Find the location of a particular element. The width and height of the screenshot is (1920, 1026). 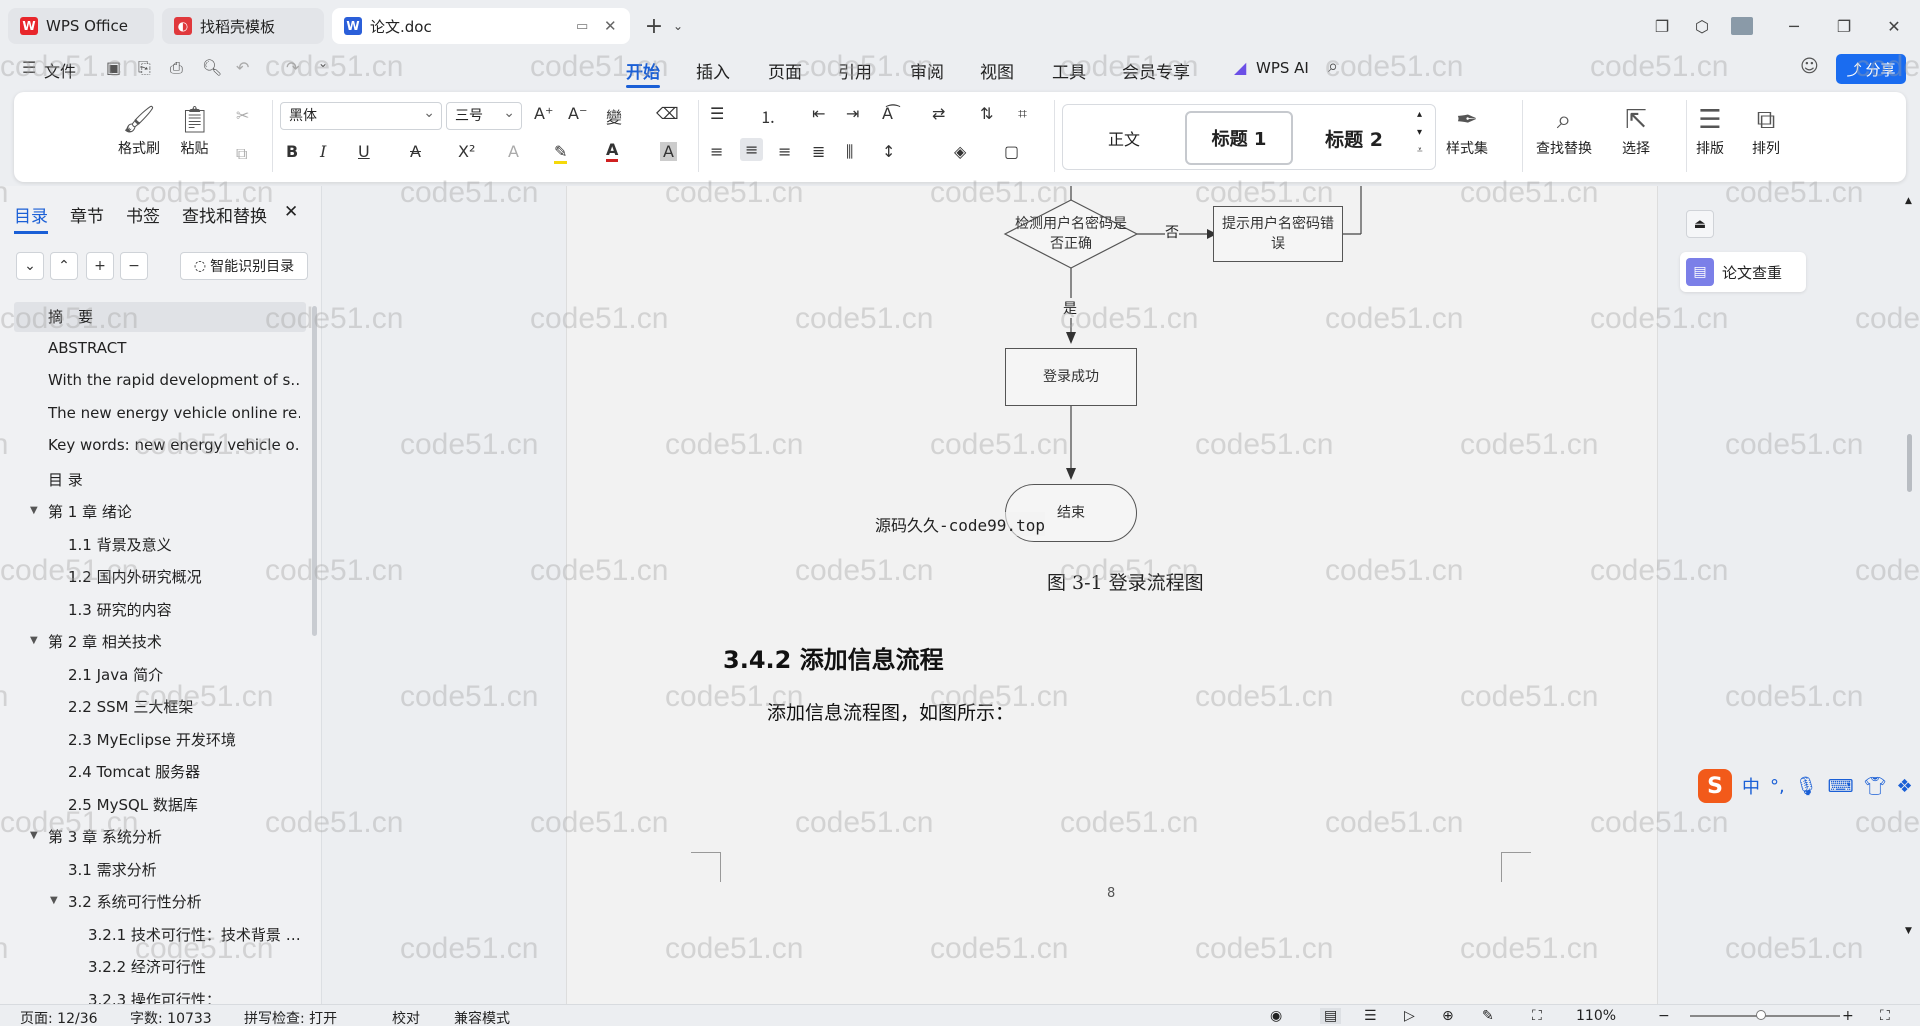

remove-entry-icon: − is located at coordinates (134, 266).